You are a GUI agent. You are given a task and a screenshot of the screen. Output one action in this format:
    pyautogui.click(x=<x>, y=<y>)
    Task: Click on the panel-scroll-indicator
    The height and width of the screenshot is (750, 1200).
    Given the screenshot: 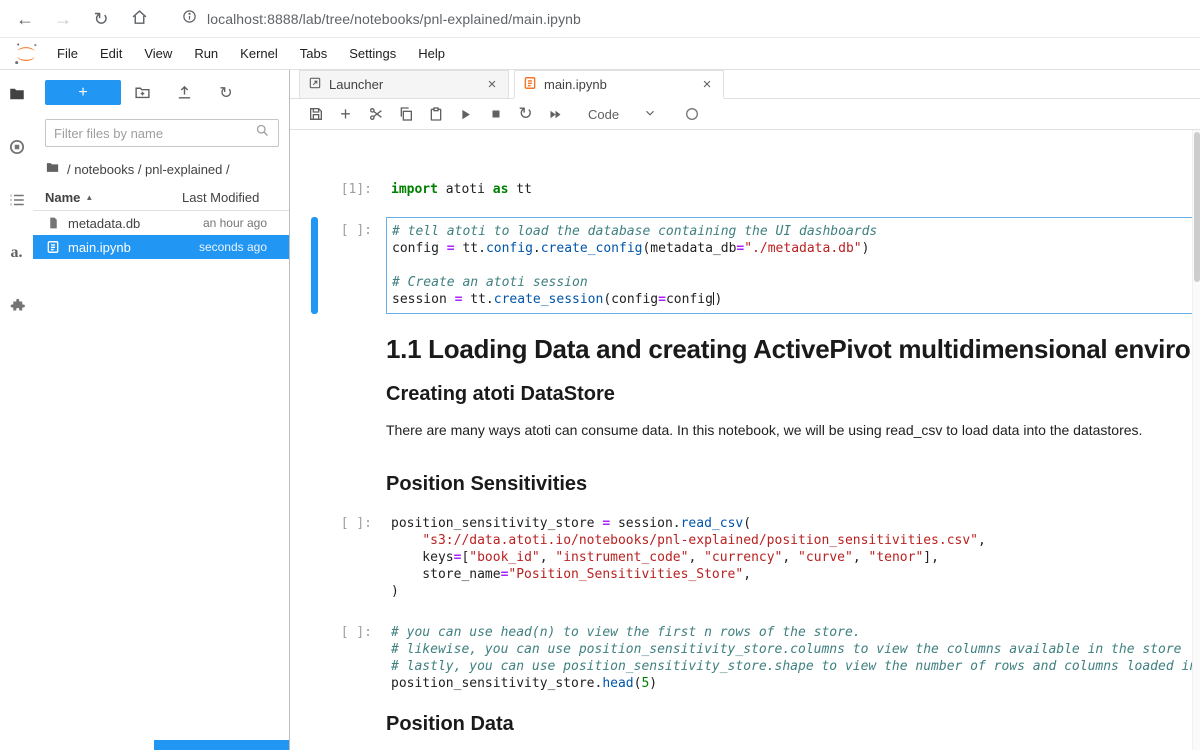 What is the action you would take?
    pyautogui.click(x=221, y=745)
    